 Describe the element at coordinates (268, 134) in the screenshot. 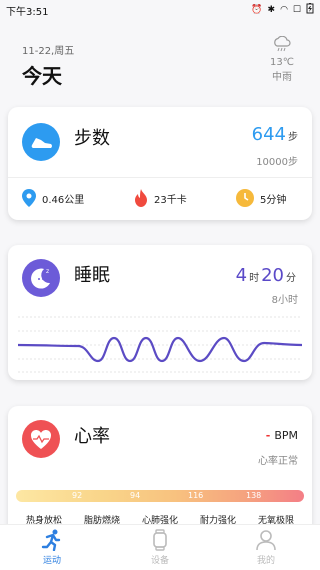

I see `steps-number: 644` at that location.